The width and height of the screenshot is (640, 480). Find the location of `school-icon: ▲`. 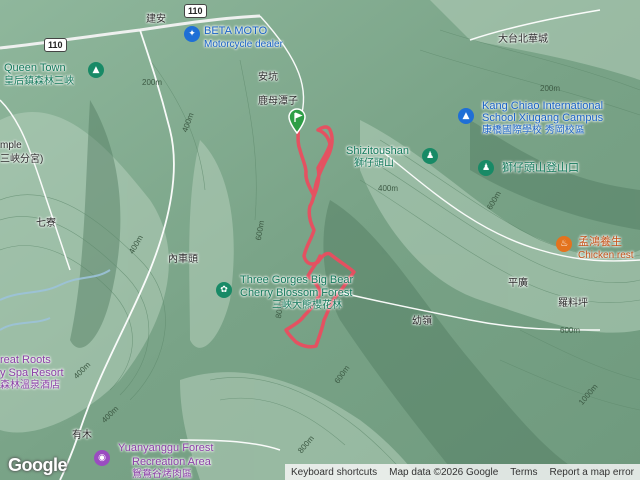

school-icon: ▲ is located at coordinates (466, 116).